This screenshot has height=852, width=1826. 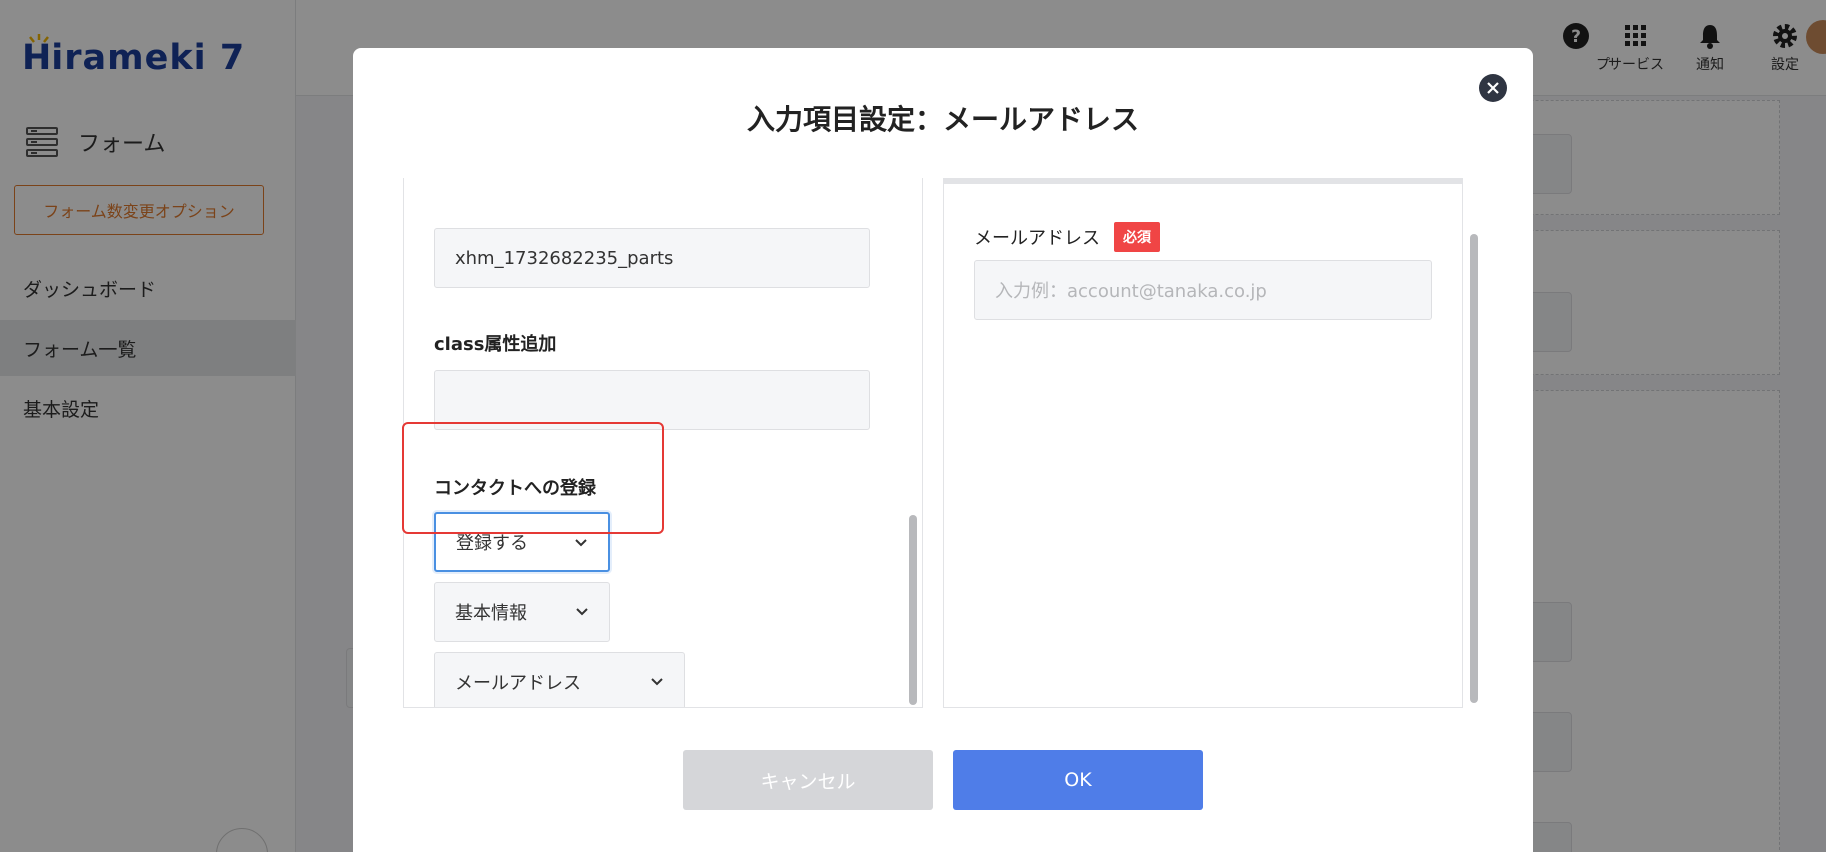 I want to click on class-label: class属性追加, so click(x=495, y=344).